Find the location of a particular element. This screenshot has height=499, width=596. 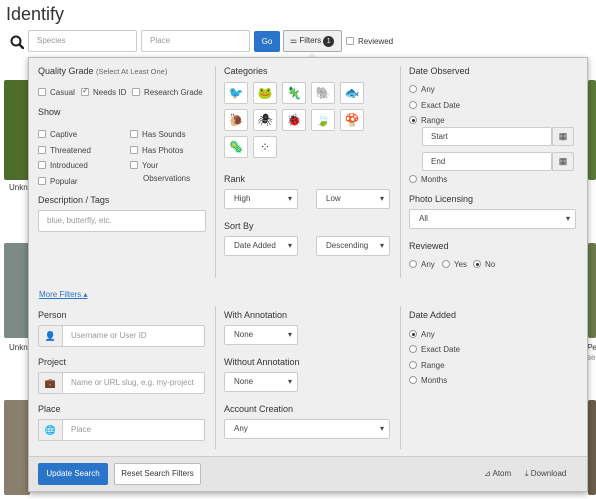

needs-id-checkbox: Needs ID is located at coordinates (103, 91).